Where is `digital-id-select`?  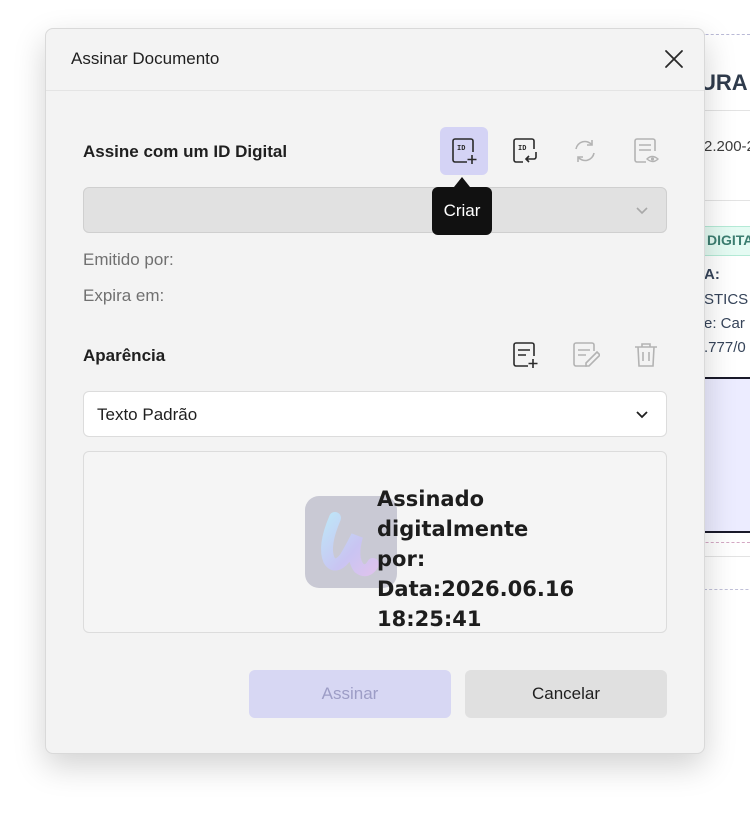
digital-id-select is located at coordinates (375, 210).